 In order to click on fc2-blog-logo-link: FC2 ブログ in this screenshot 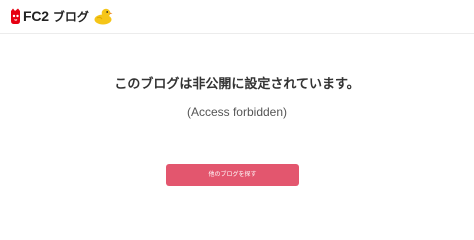, I will do `click(61, 16)`.